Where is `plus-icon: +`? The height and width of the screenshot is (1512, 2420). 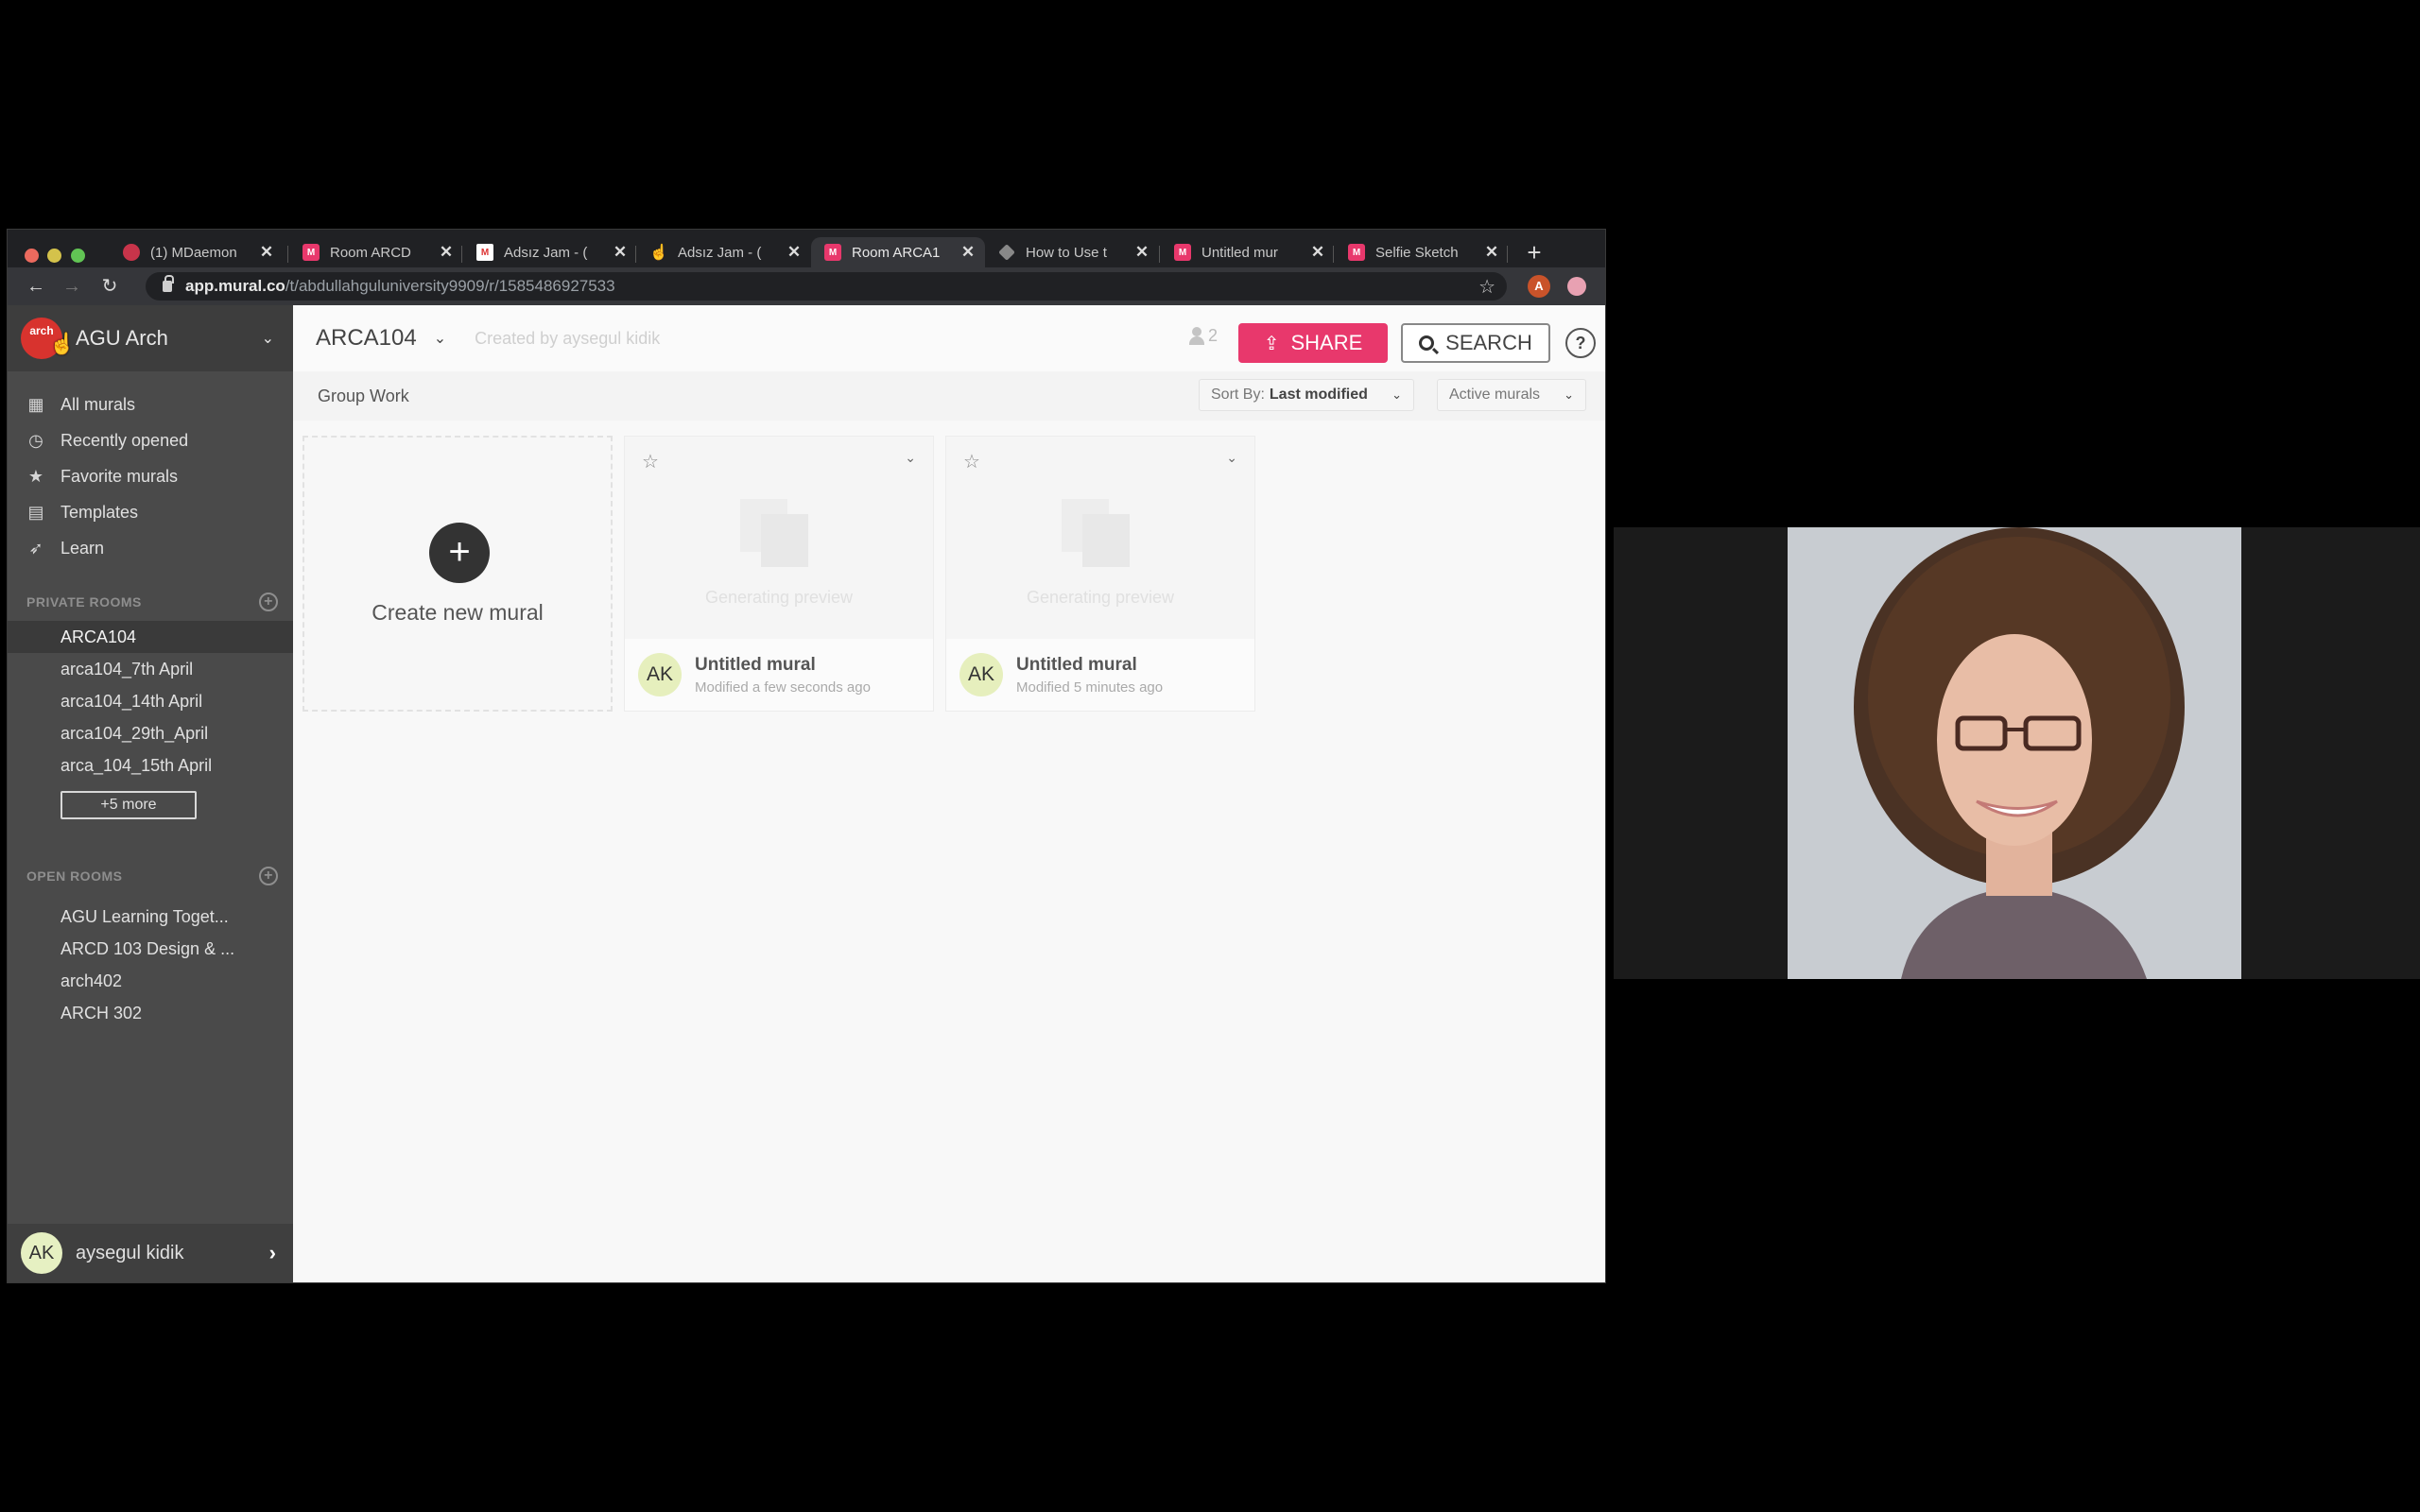
plus-icon: + is located at coordinates (459, 553).